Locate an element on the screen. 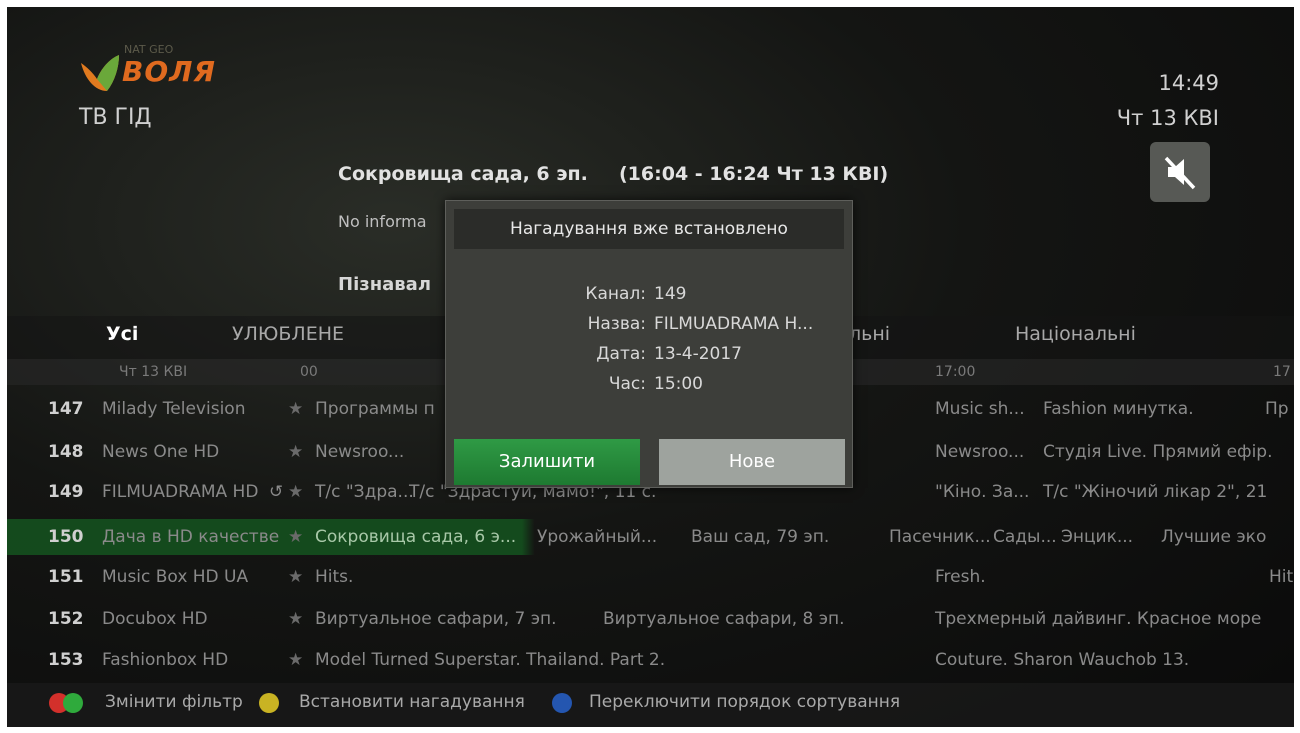 The image size is (1300, 733). blue-button-icon is located at coordinates (562, 703).